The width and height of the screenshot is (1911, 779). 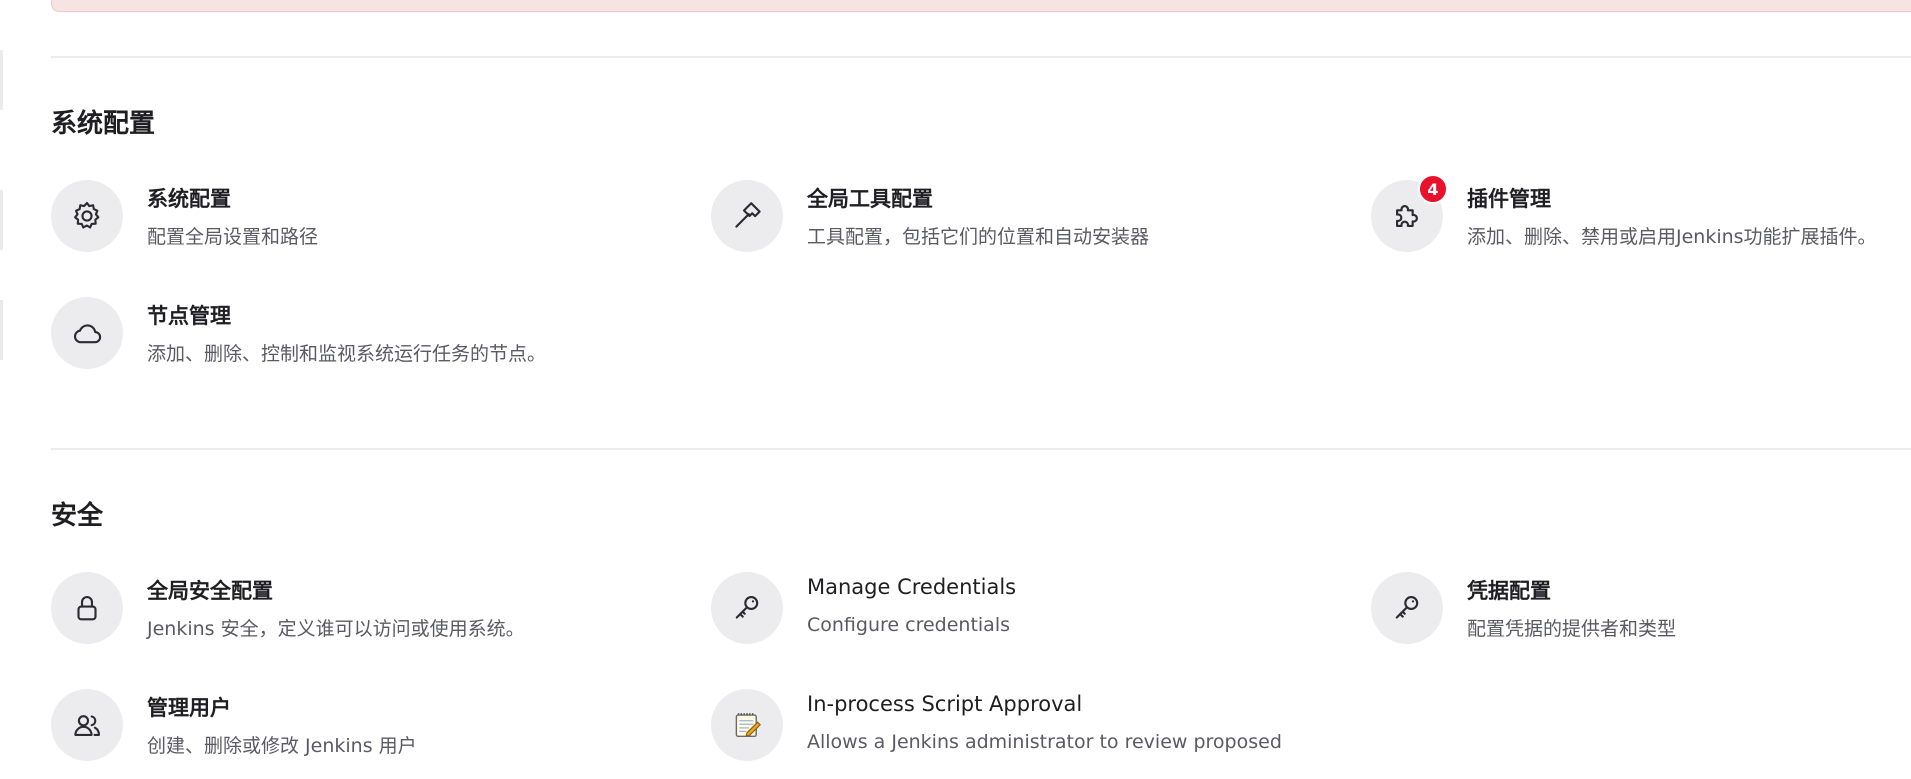 What do you see at coordinates (908, 625) in the screenshot?
I see `item-description: Configure credentials` at bounding box center [908, 625].